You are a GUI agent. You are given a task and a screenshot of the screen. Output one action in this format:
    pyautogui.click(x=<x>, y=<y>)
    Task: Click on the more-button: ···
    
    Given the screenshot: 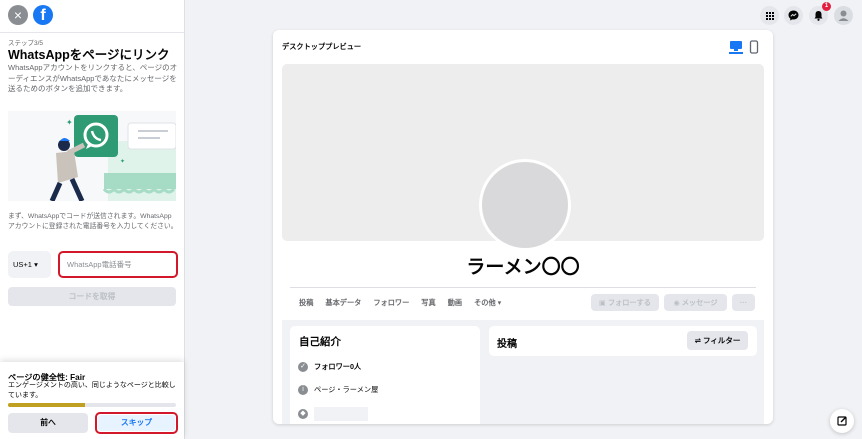 What is the action you would take?
    pyautogui.click(x=743, y=302)
    